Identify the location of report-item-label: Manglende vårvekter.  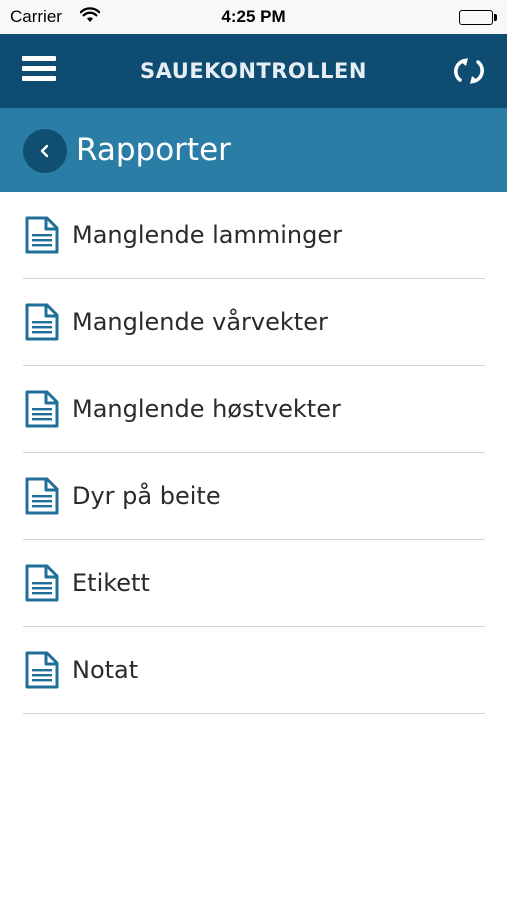
(200, 322).